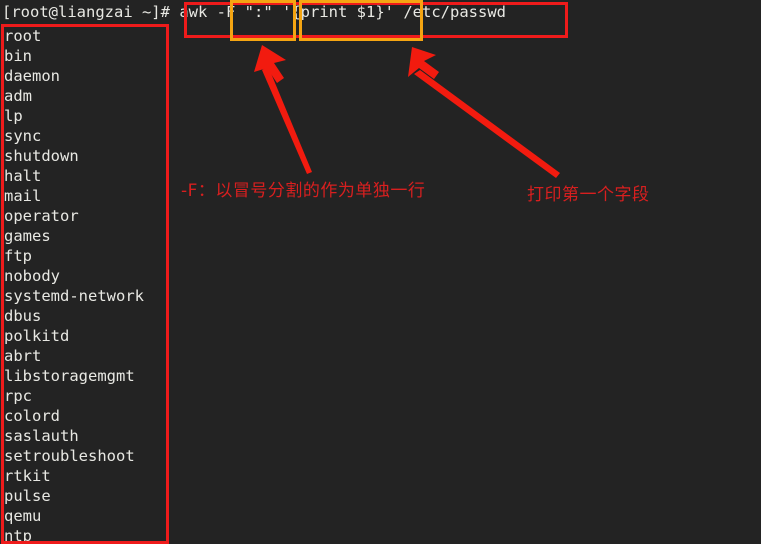 The width and height of the screenshot is (761, 544). Describe the element at coordinates (18, 256) in the screenshot. I see `output-line: ftp` at that location.